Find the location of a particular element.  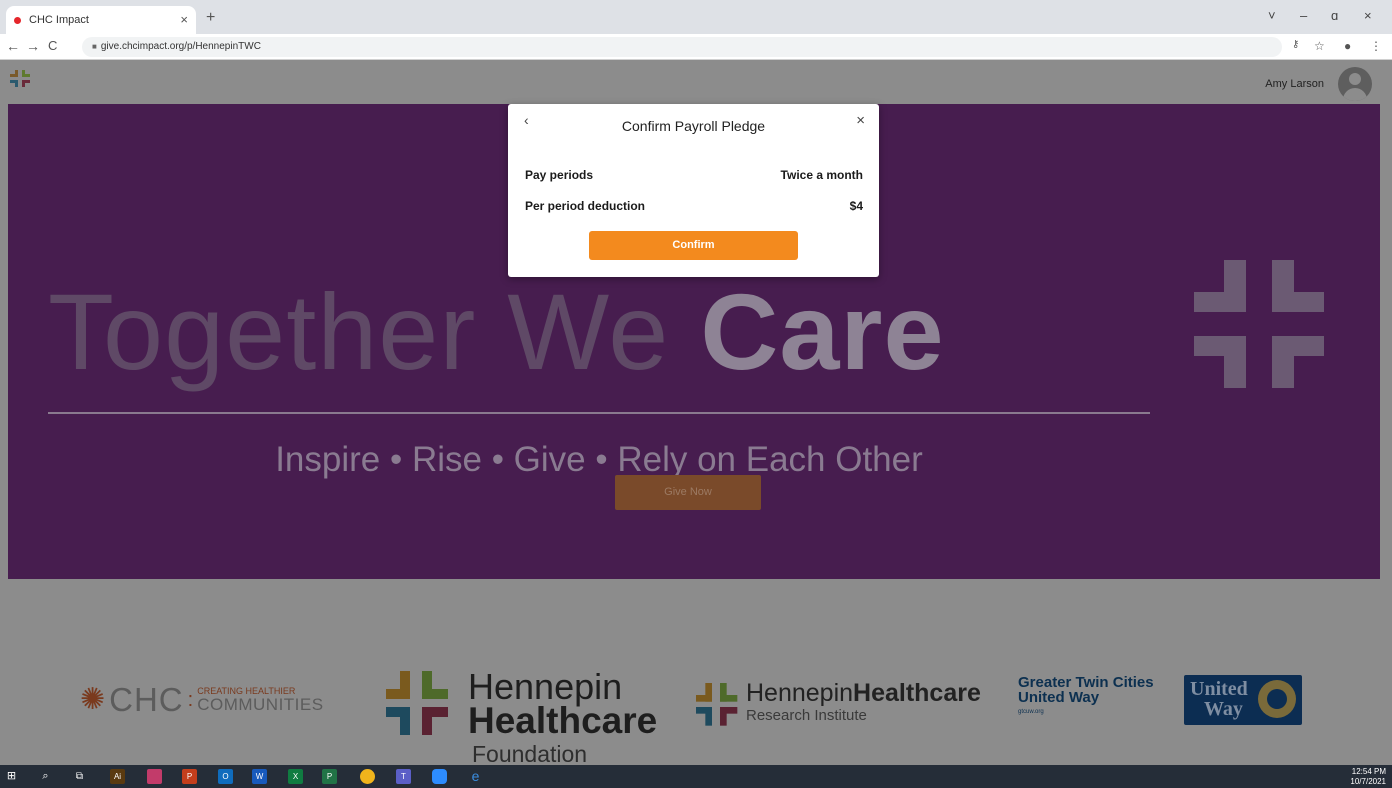

powerpoint-icon: P is located at coordinates (189, 776).